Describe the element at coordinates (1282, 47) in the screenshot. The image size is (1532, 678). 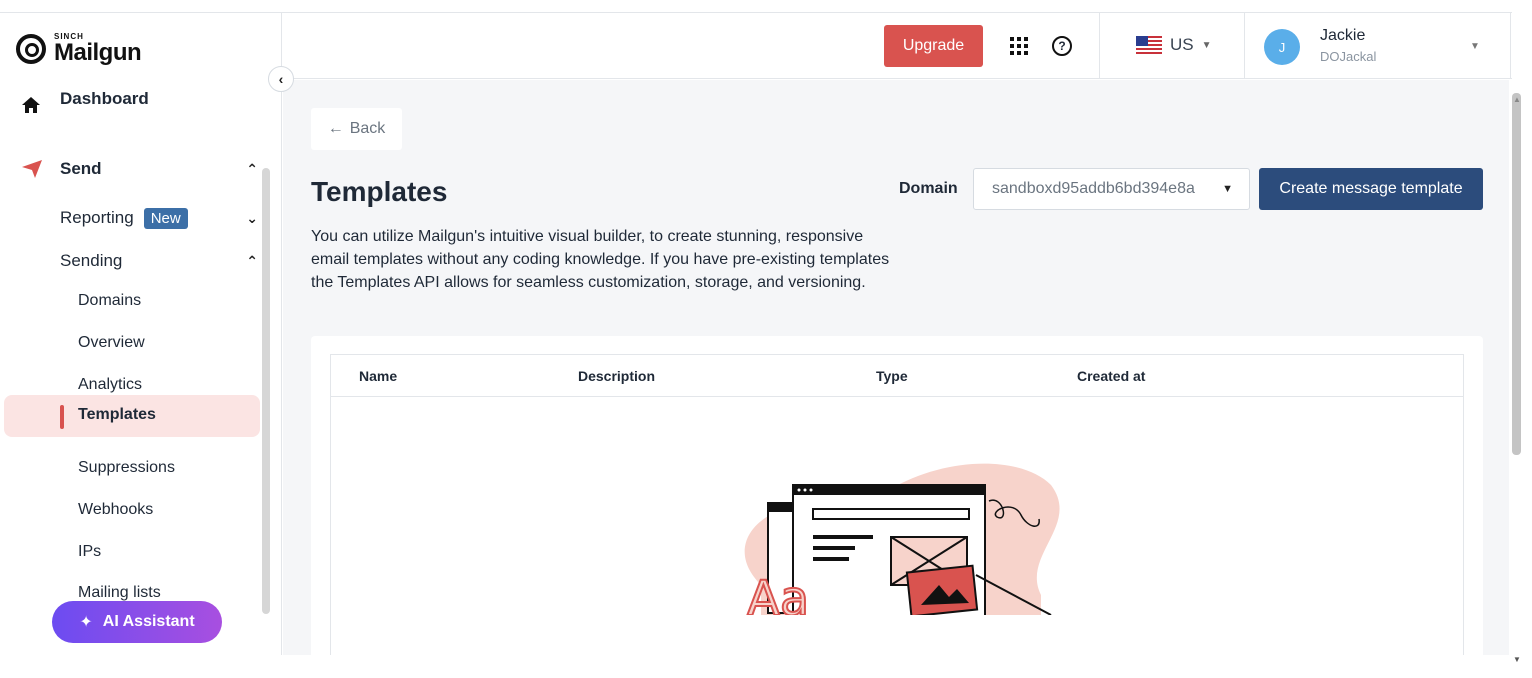
I see `avatar: J` at that location.